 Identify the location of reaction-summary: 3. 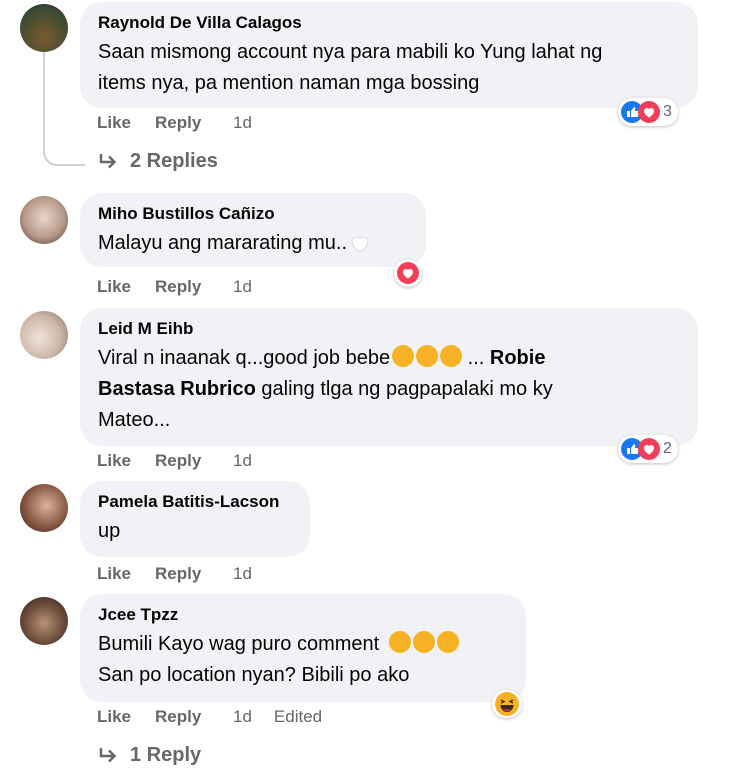
(648, 112).